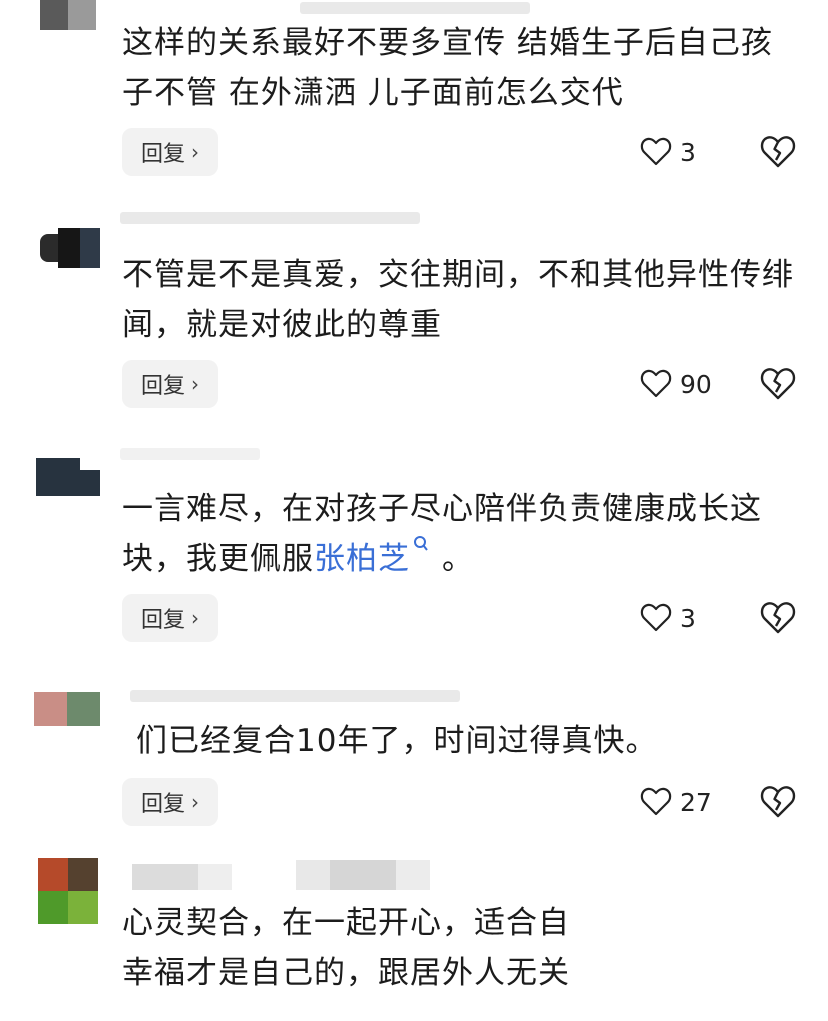 This screenshot has width=828, height=1021. Describe the element at coordinates (676, 802) in the screenshot. I see `like-button: 27` at that location.